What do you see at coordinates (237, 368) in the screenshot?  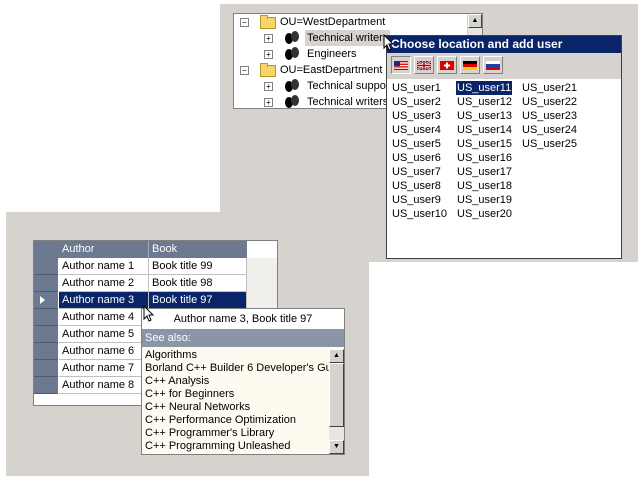 I see `see-also-item: Borland C++ Builder 6 Developer's Guide` at bounding box center [237, 368].